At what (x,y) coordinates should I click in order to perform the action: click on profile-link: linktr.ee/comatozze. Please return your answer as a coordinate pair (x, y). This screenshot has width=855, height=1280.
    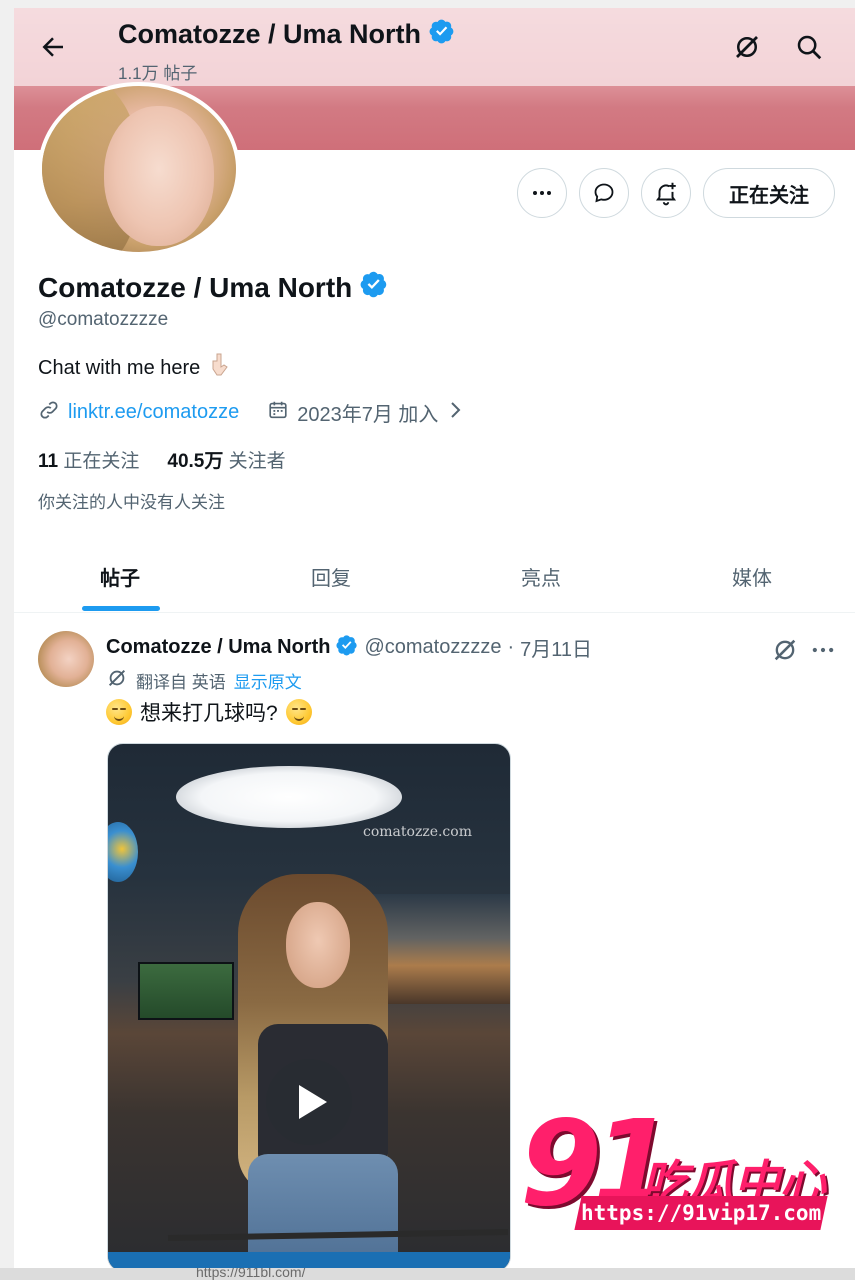
    Looking at the image, I should click on (153, 412).